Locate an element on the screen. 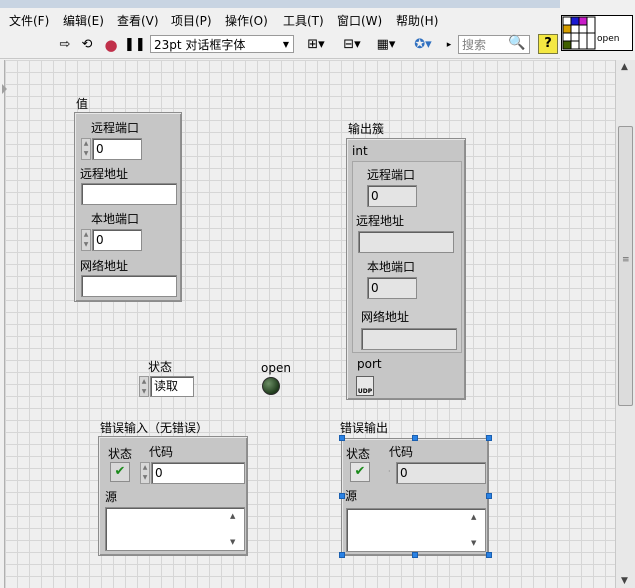 This screenshot has height=588, width=635. error-out-code-value: 0 is located at coordinates (441, 473).